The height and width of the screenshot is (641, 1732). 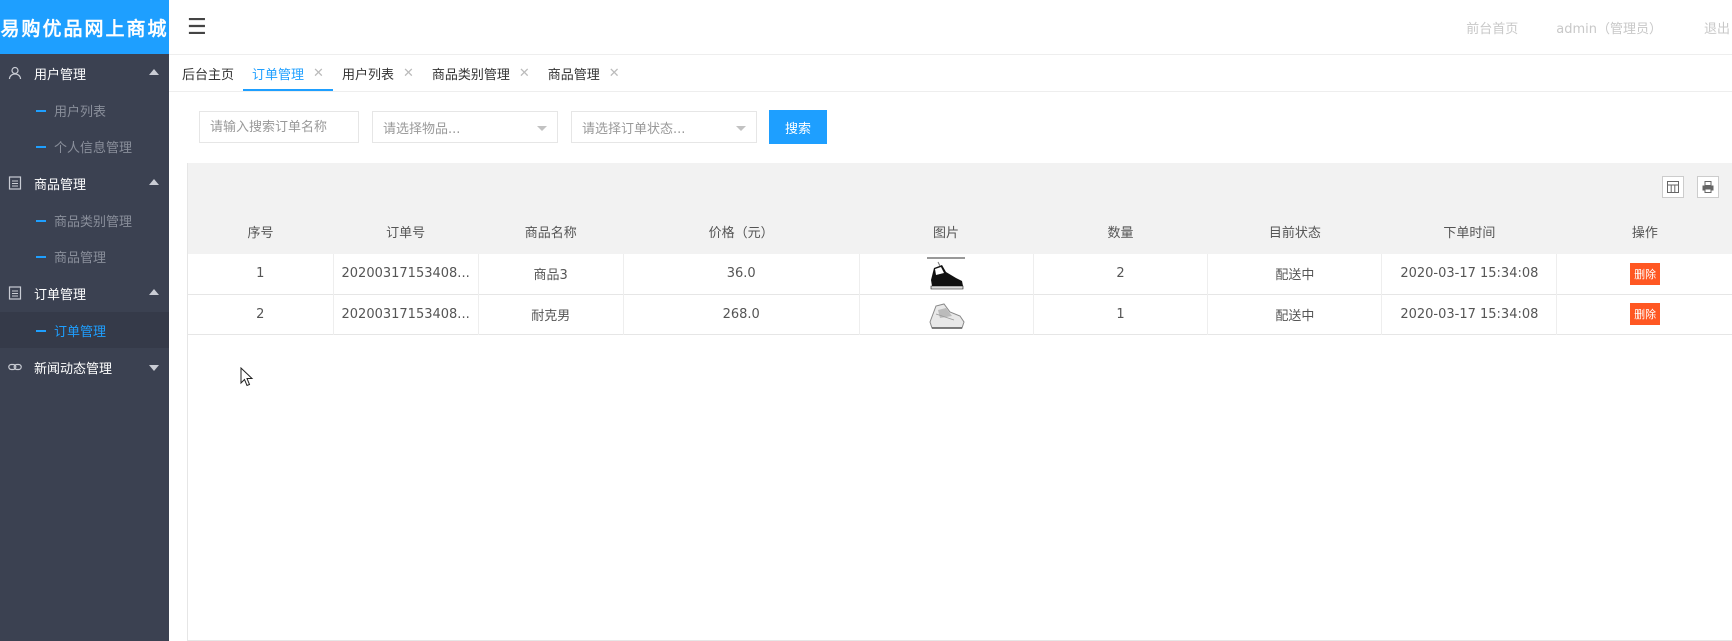 What do you see at coordinates (367, 75) in the screenshot?
I see `tab-label: 用户列表` at bounding box center [367, 75].